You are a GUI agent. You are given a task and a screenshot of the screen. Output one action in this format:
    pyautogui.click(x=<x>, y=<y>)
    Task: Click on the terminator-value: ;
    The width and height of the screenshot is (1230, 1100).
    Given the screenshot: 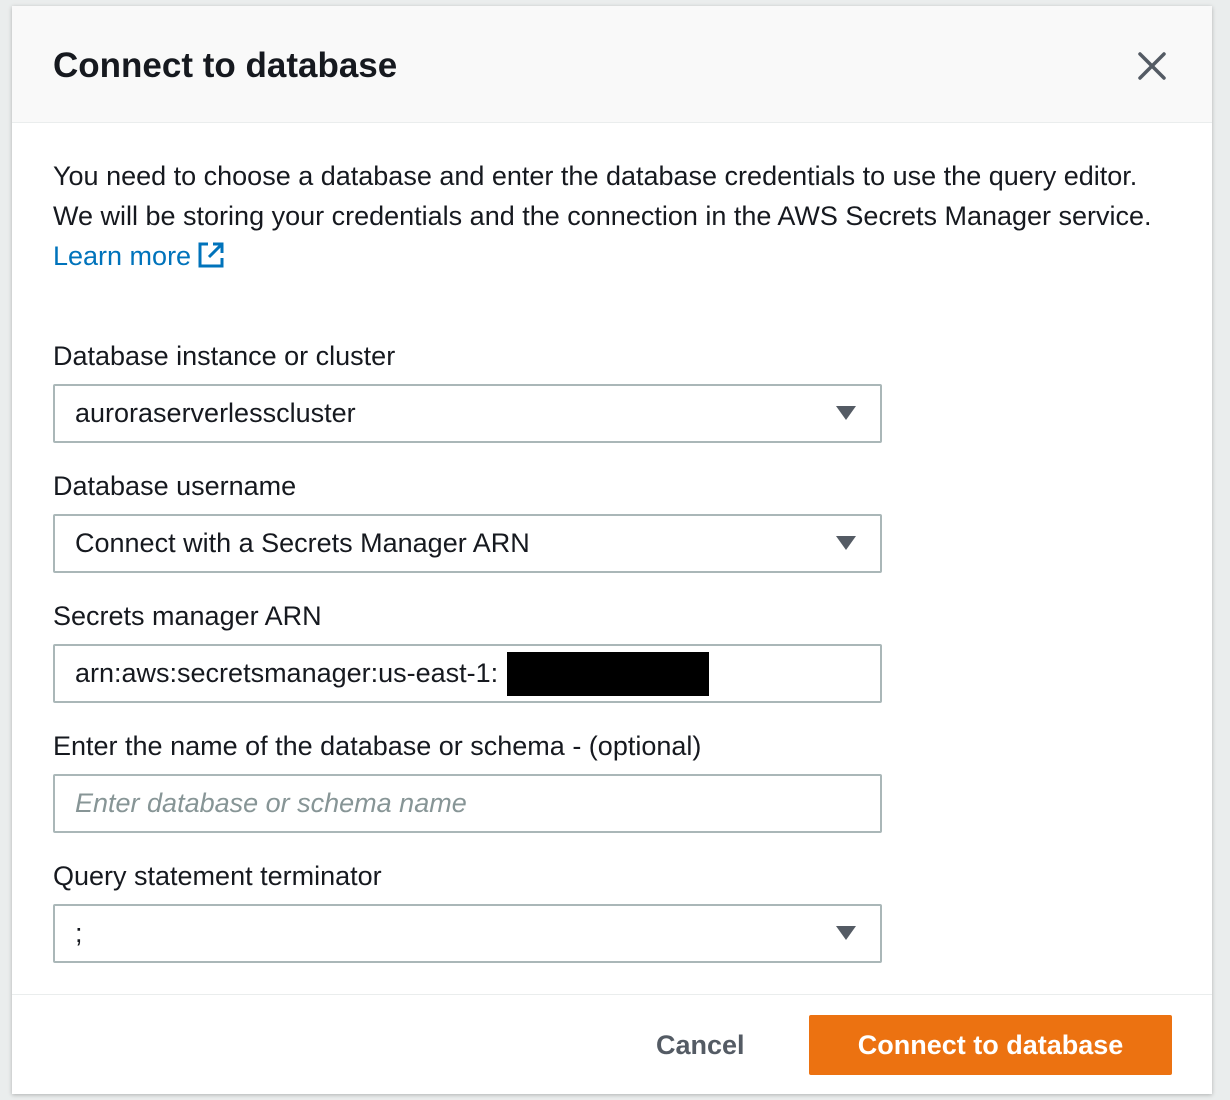 What is the action you would take?
    pyautogui.click(x=79, y=933)
    